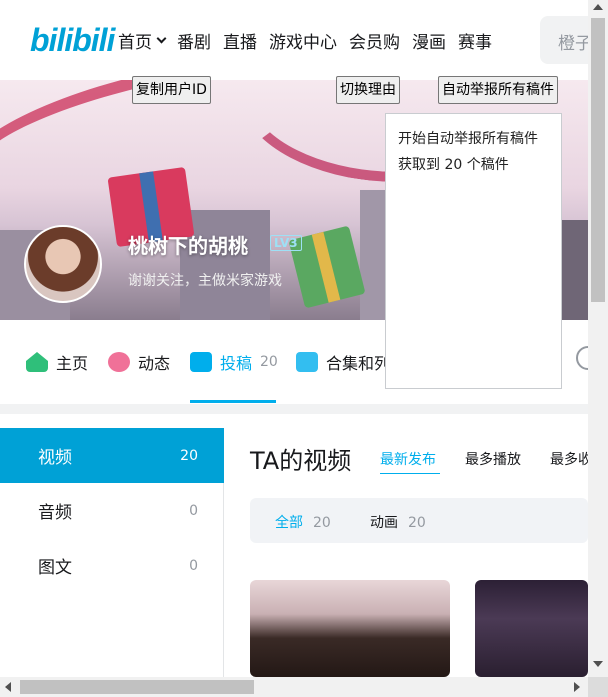  What do you see at coordinates (201, 362) in the screenshot?
I see `tv-icon` at bounding box center [201, 362].